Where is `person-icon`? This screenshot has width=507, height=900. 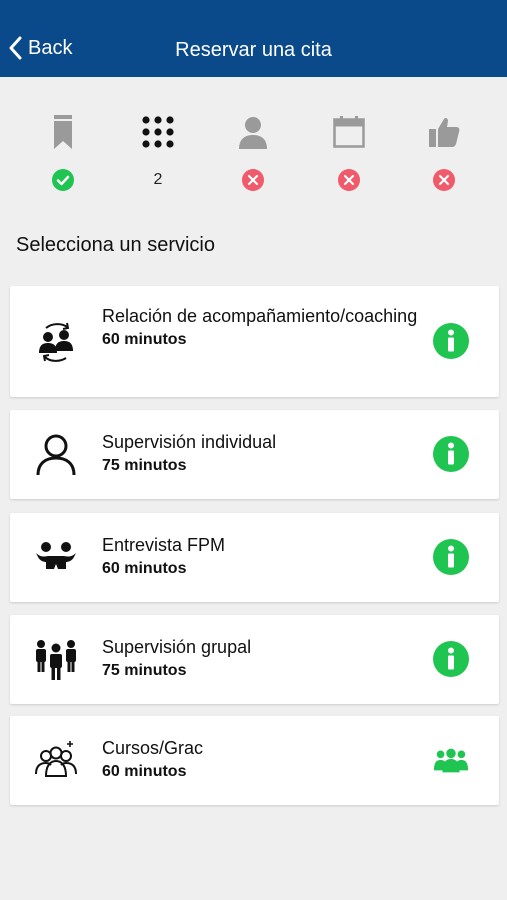
person-icon is located at coordinates (253, 133).